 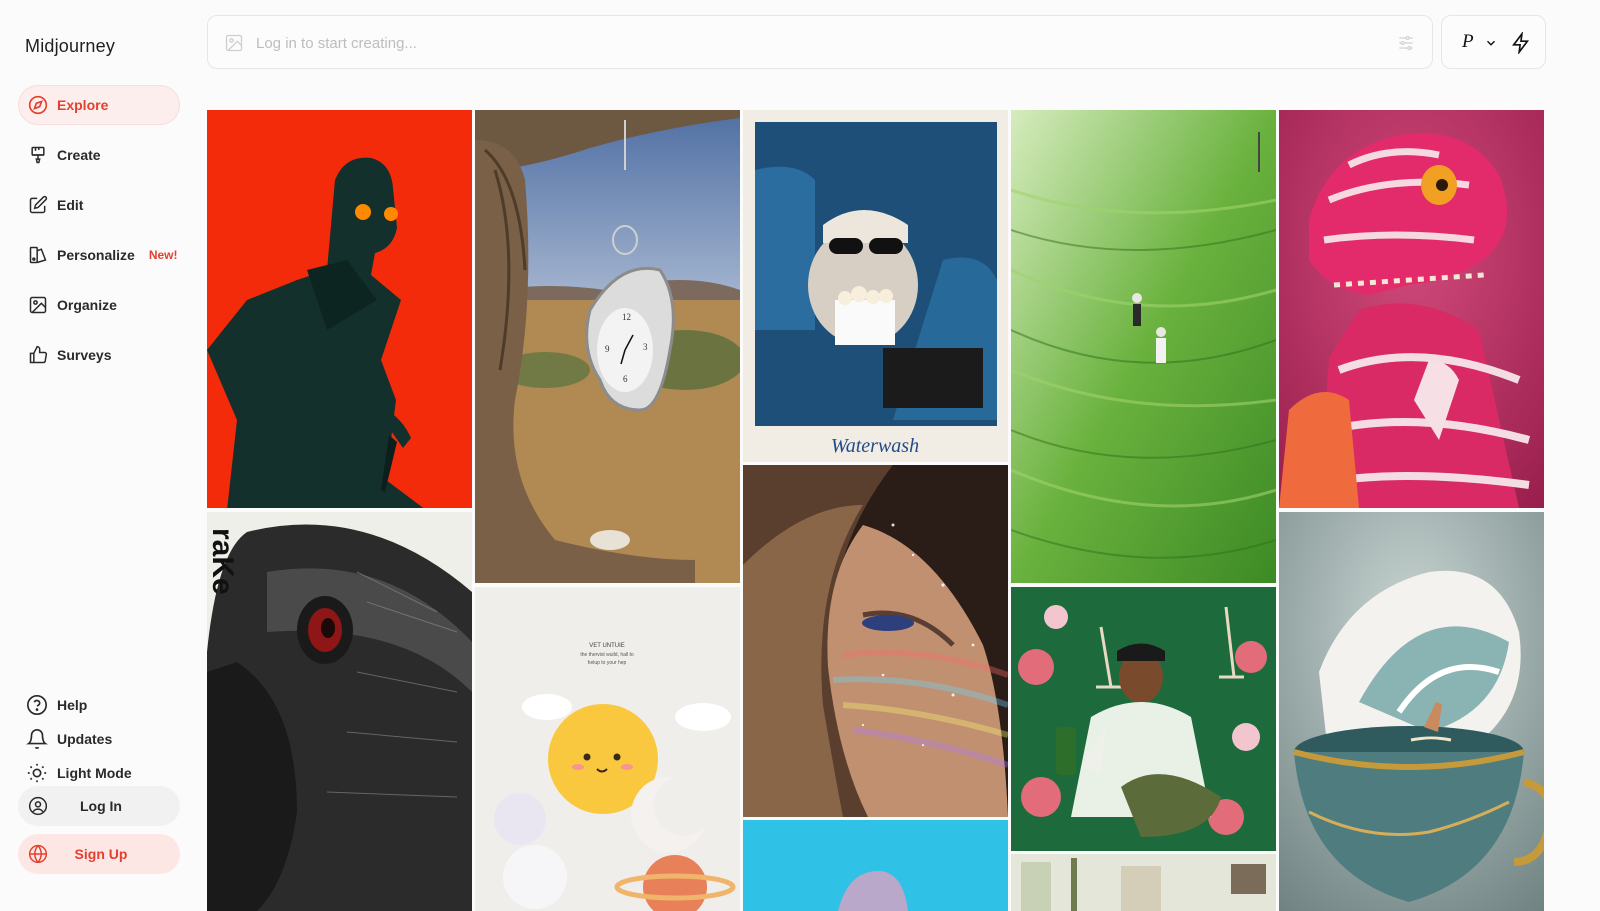 I want to click on sidebar-item-label: Create, so click(x=79, y=155).